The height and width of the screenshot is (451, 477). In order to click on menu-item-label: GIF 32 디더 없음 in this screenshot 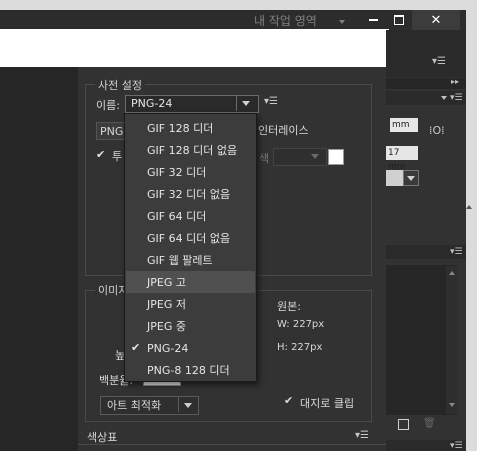, I will do `click(189, 194)`.